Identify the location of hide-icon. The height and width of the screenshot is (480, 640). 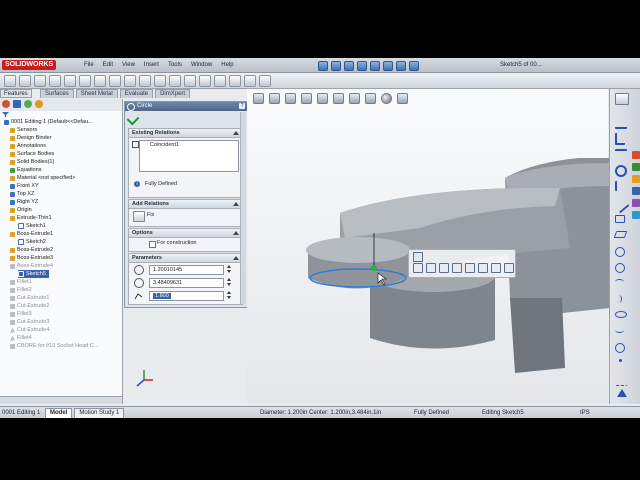
(496, 268).